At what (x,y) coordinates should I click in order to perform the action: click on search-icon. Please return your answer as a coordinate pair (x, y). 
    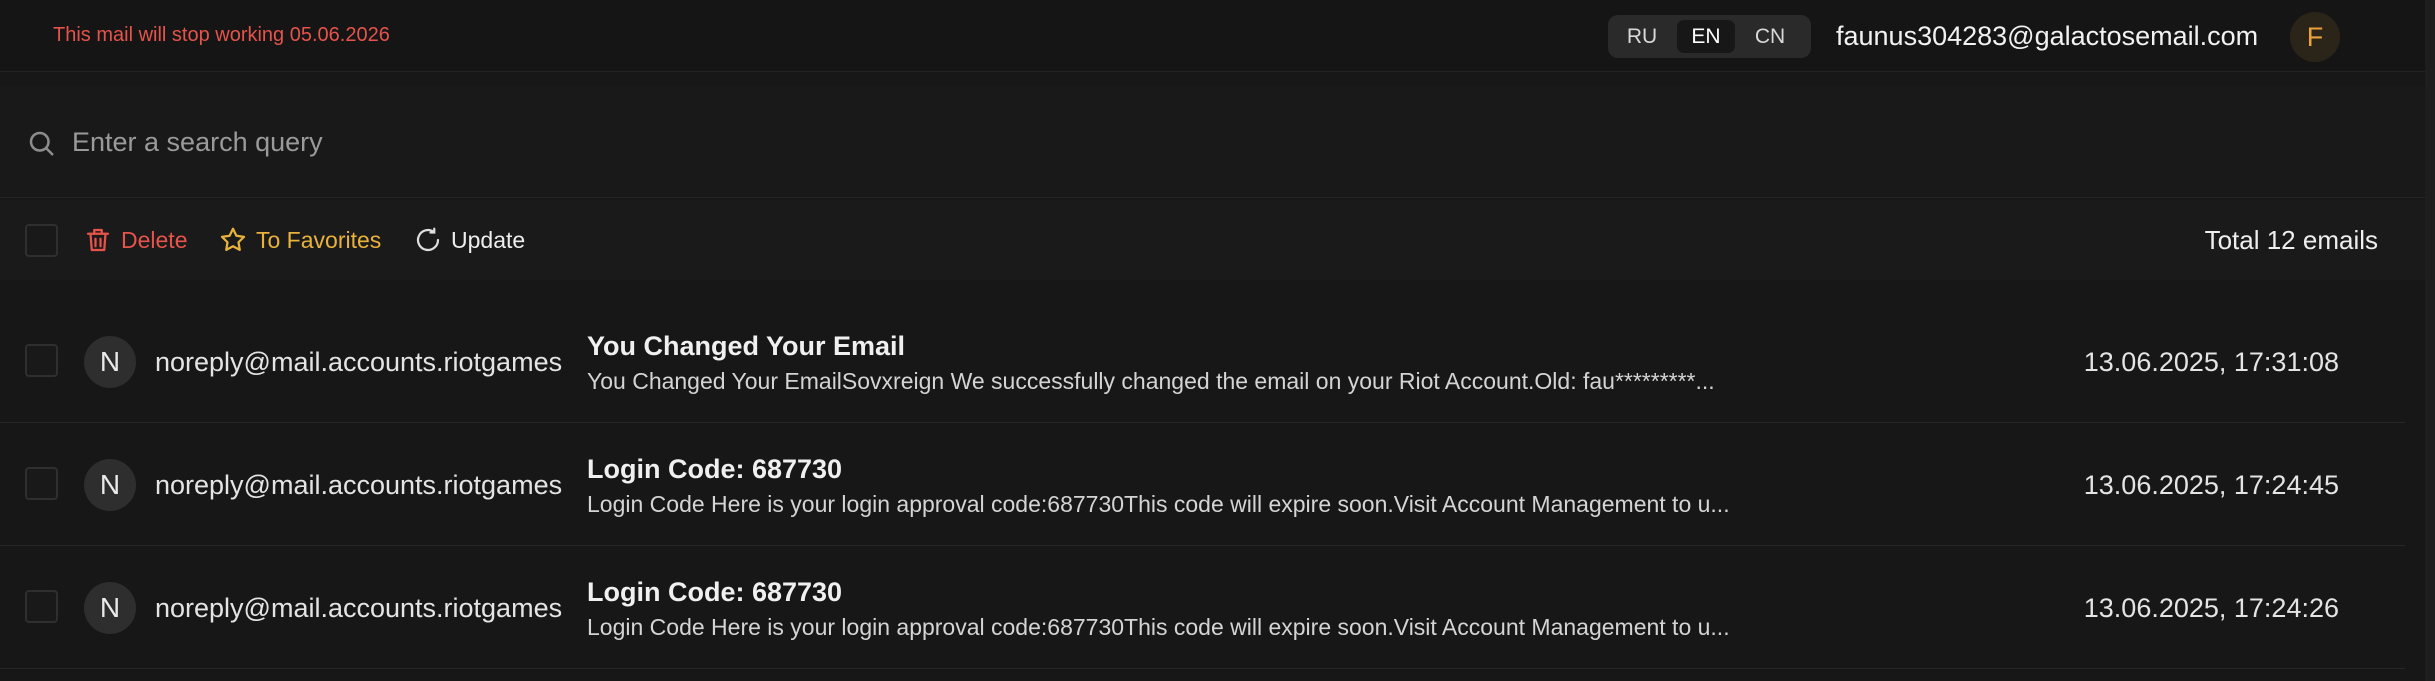
    Looking at the image, I should click on (41, 143).